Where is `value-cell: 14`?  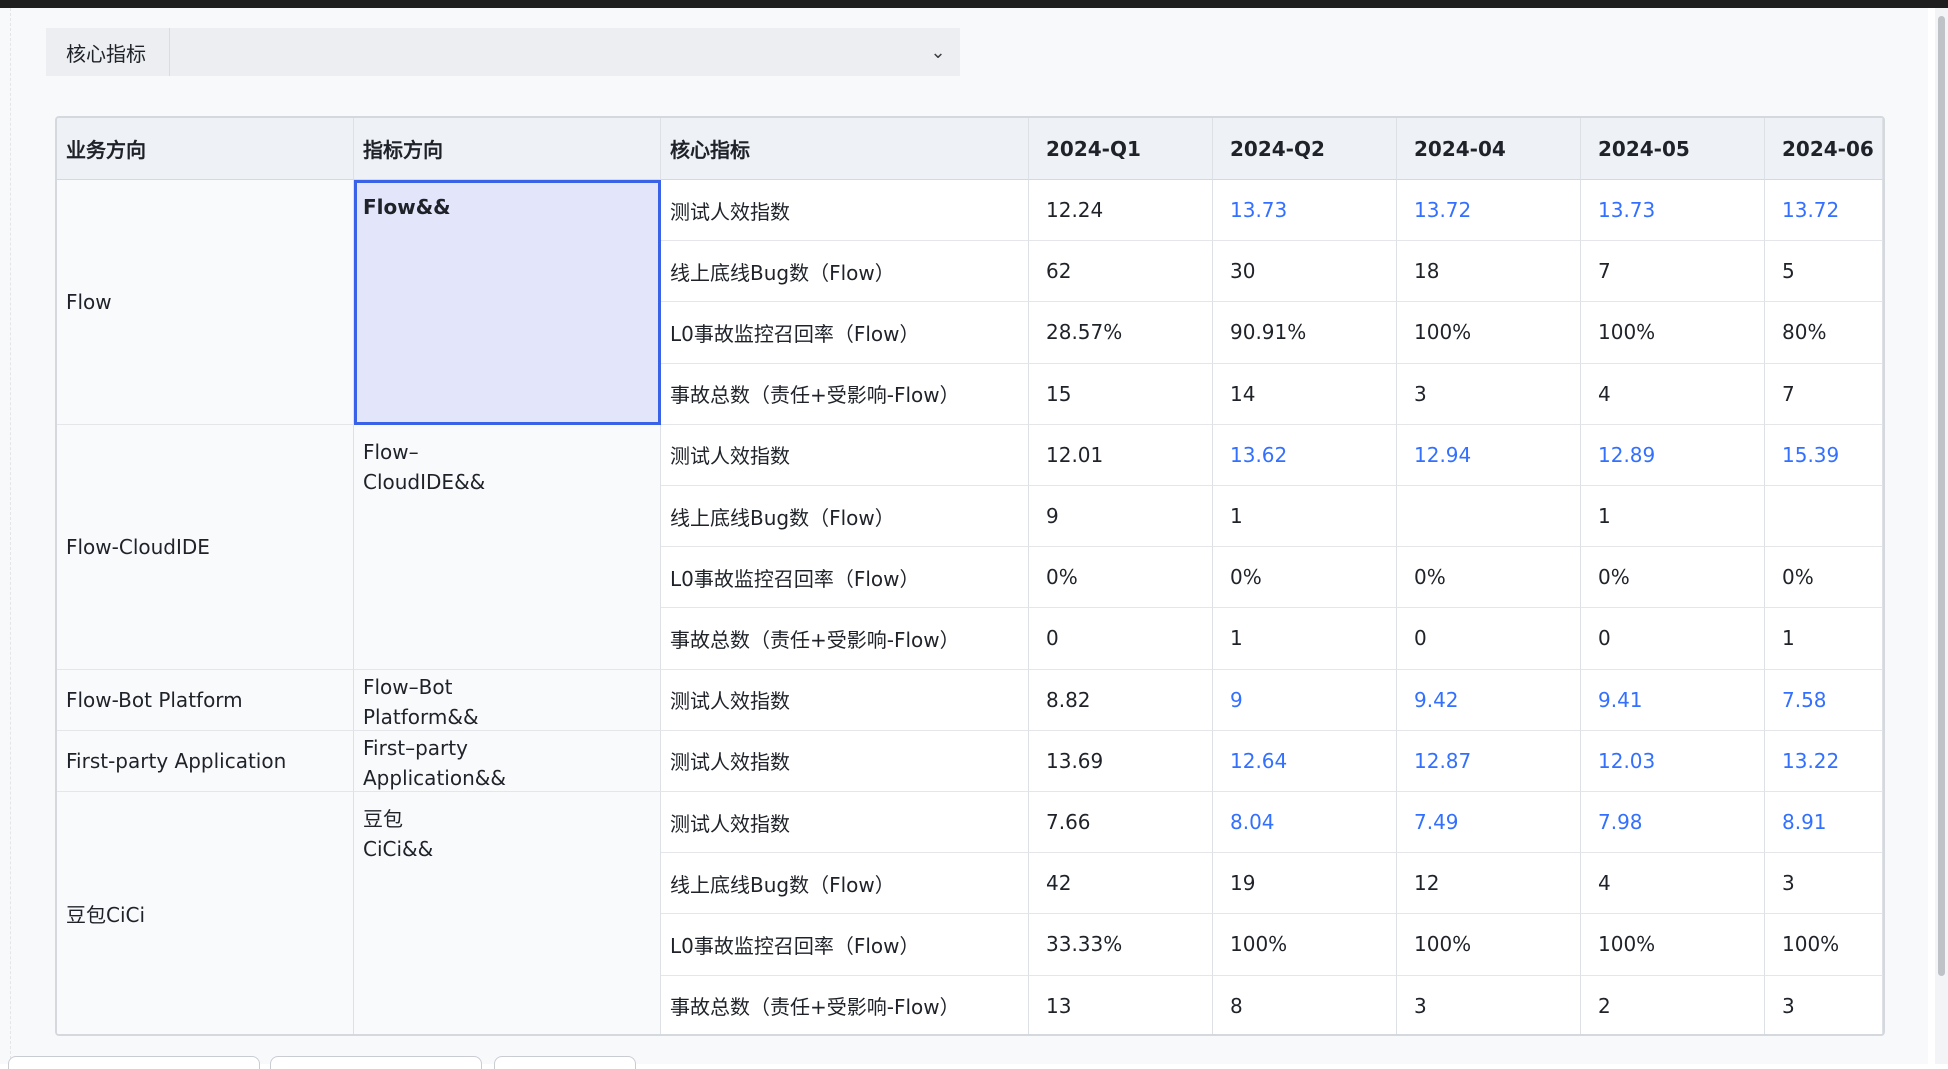 value-cell: 14 is located at coordinates (1305, 394).